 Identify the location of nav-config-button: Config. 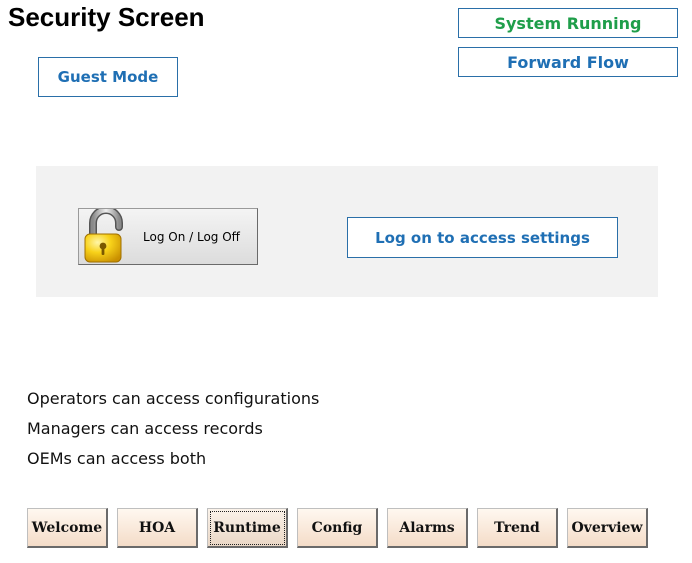
(337, 528).